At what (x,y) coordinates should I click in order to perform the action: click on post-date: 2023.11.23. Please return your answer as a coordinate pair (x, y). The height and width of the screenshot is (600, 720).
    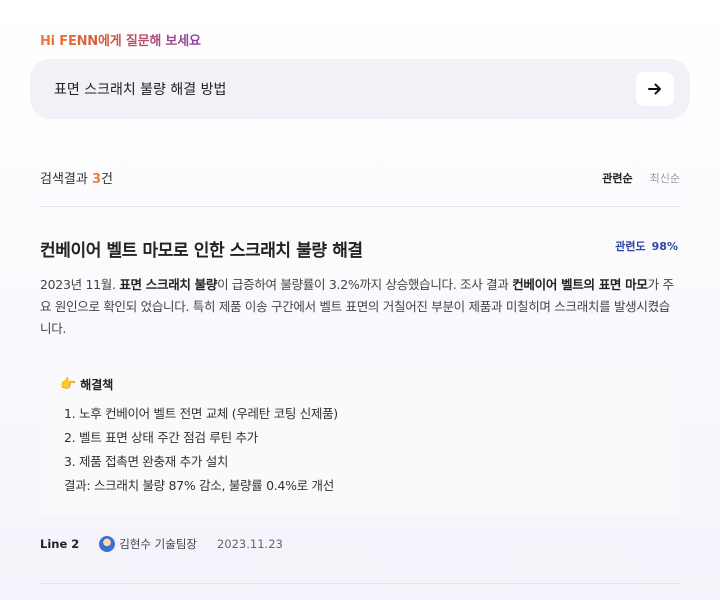
    Looking at the image, I should click on (249, 544).